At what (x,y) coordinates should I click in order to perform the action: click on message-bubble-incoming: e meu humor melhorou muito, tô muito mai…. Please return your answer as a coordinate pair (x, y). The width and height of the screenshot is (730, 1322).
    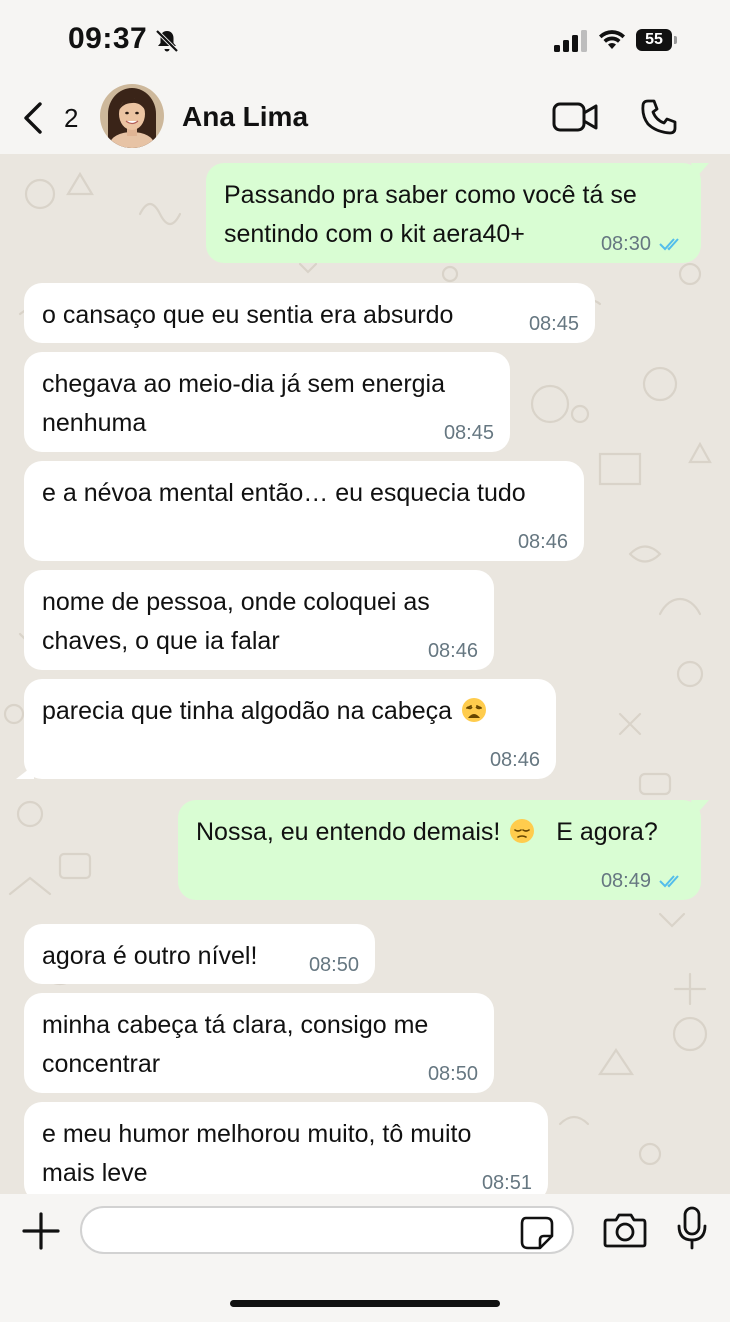
    Looking at the image, I should click on (286, 1148).